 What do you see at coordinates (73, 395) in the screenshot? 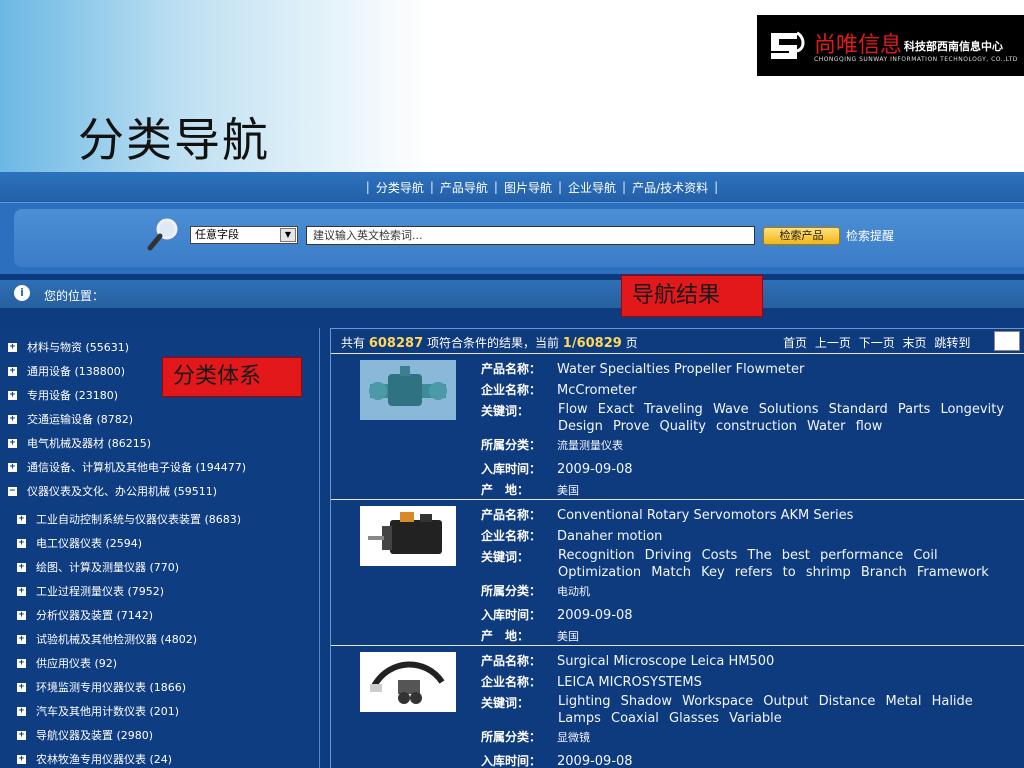
I see `category-label: 专用设备 (23180)` at bounding box center [73, 395].